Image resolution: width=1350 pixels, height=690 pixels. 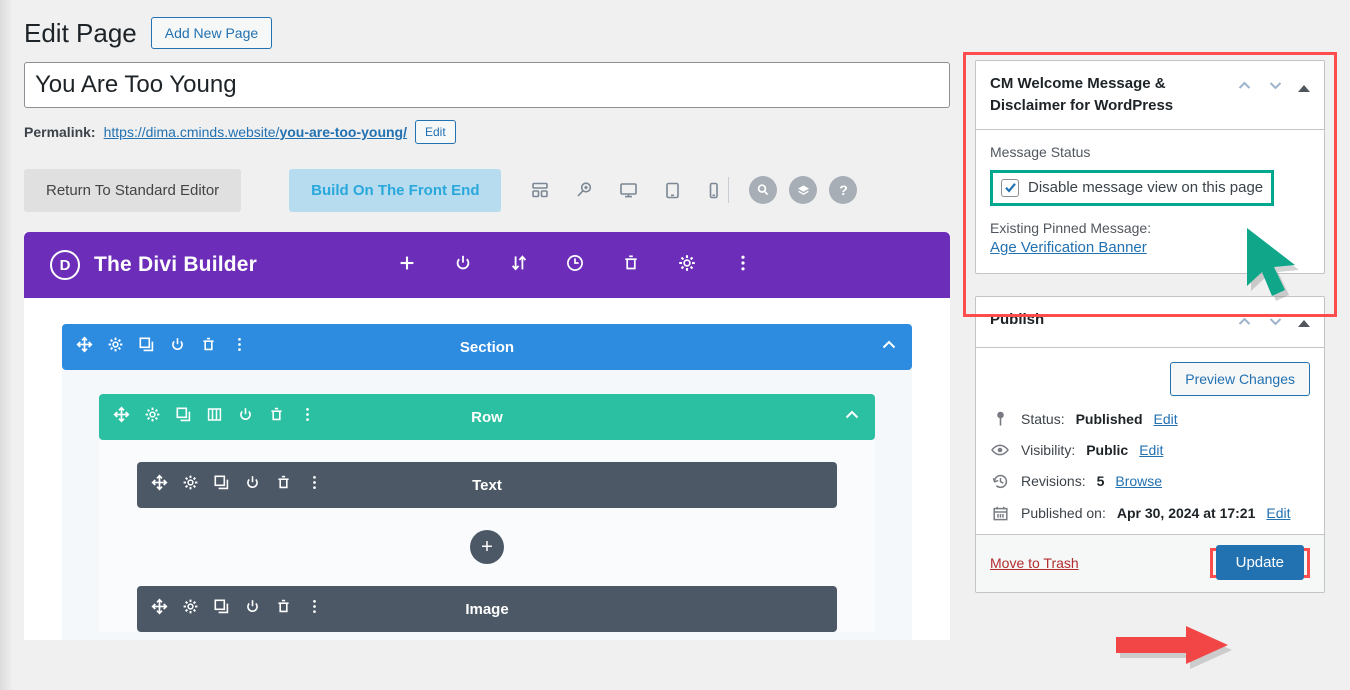 I want to click on revisions-browse-link: Browse, so click(x=1138, y=481).